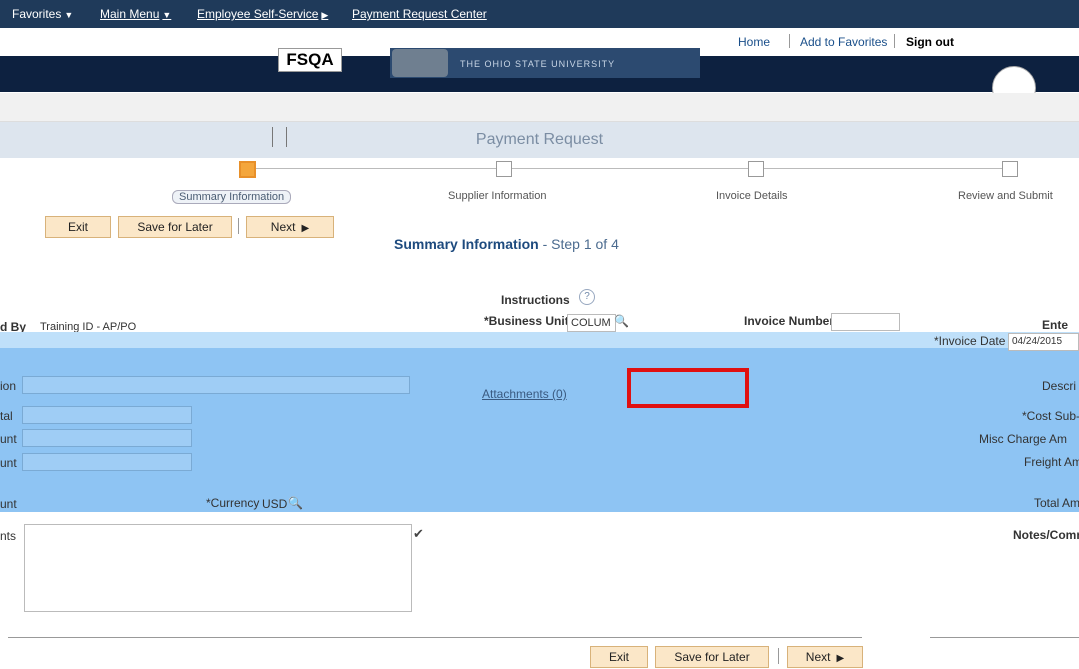 Image resolution: width=1079 pixels, height=669 pixels. What do you see at coordinates (497, 196) in the screenshot?
I see `step-2-label: Supplier Information` at bounding box center [497, 196].